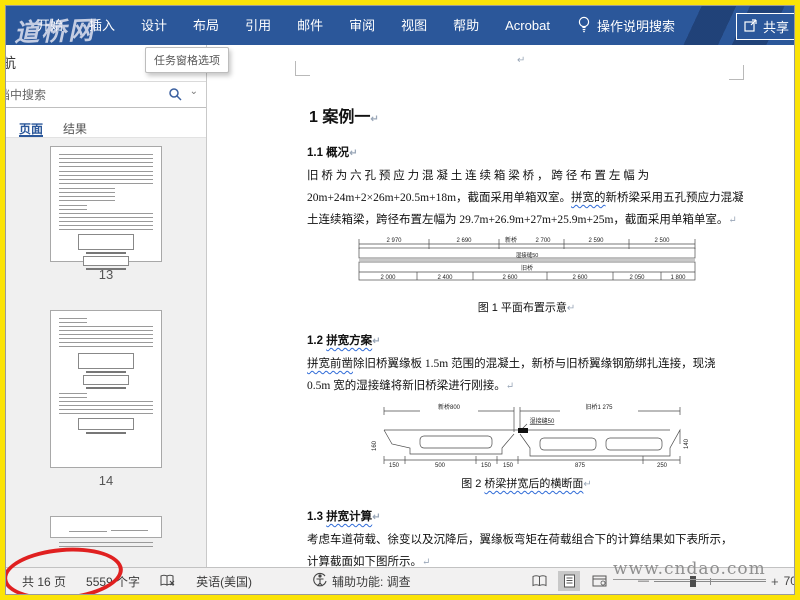  I want to click on tab-references: 引用, so click(258, 25).